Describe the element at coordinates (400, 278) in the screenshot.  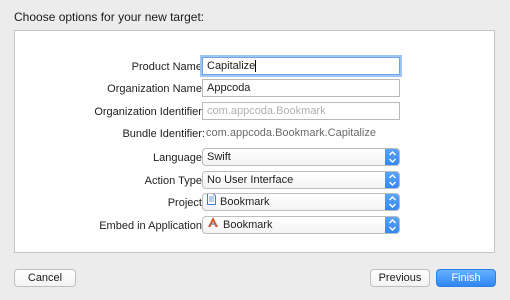
I see `previous-button: Previous` at that location.